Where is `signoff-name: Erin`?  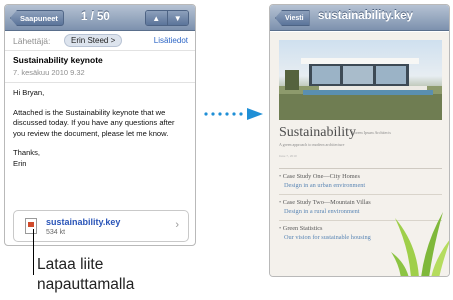 signoff-name: Erin is located at coordinates (20, 163).